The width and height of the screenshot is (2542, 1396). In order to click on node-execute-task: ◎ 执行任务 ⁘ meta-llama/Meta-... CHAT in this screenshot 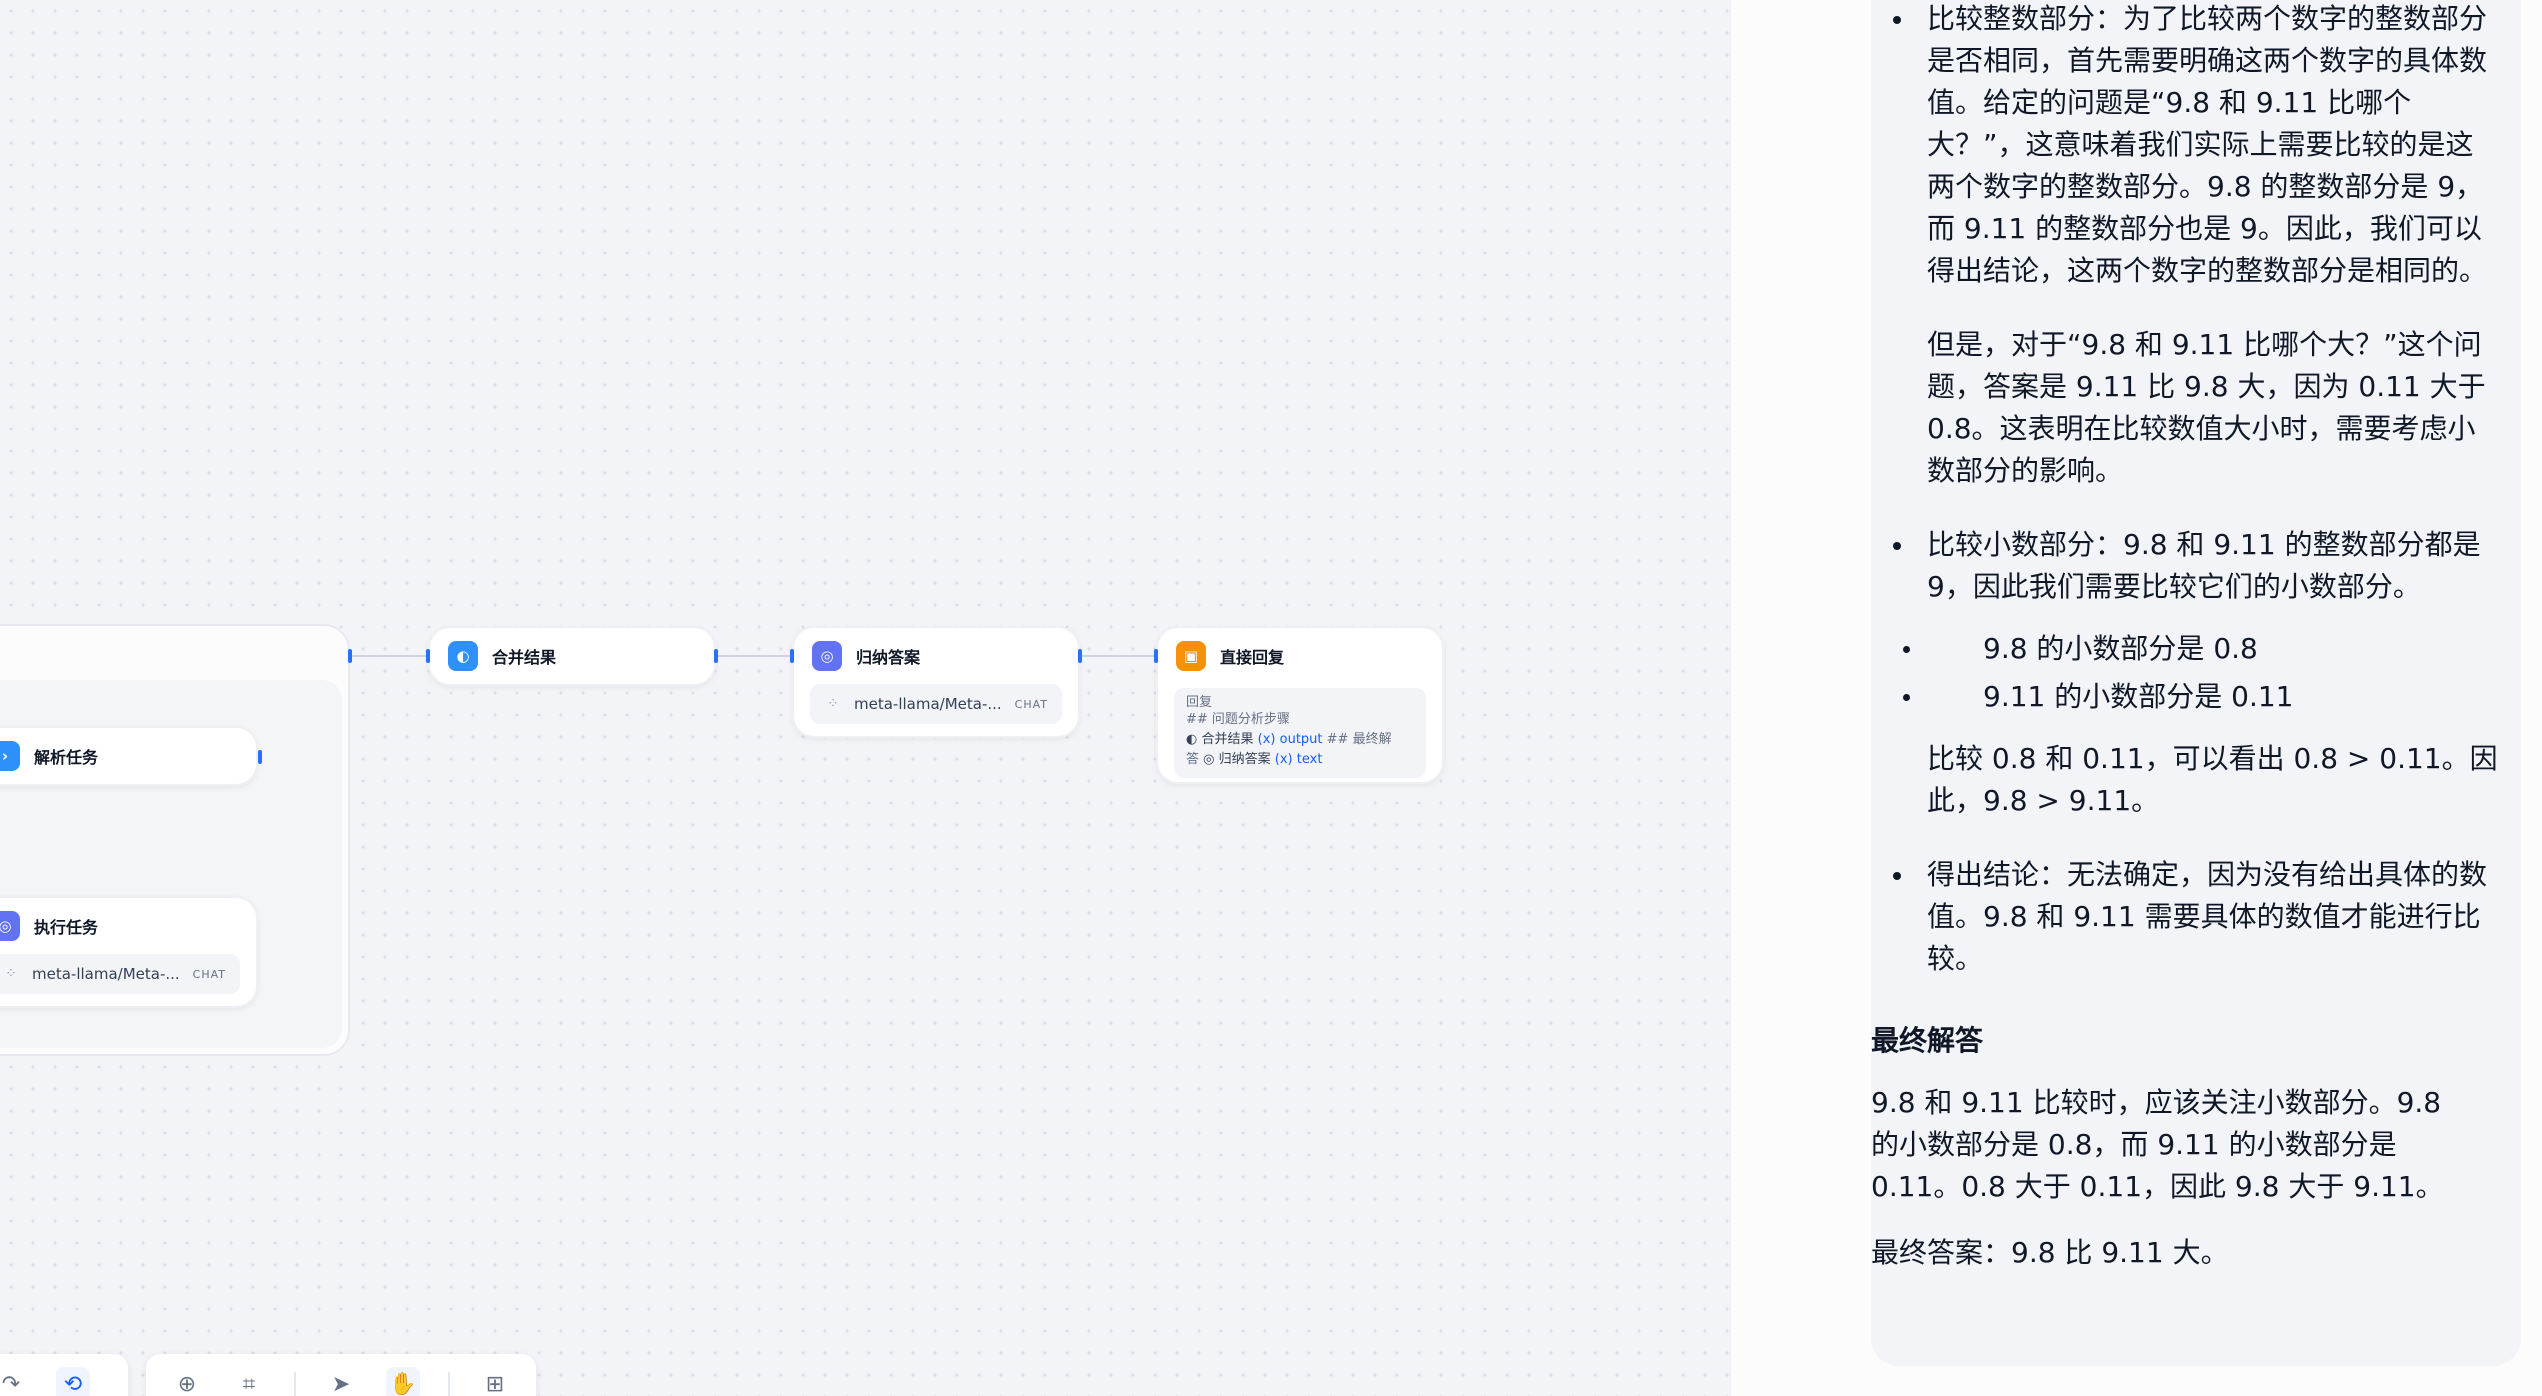, I will do `click(129, 952)`.